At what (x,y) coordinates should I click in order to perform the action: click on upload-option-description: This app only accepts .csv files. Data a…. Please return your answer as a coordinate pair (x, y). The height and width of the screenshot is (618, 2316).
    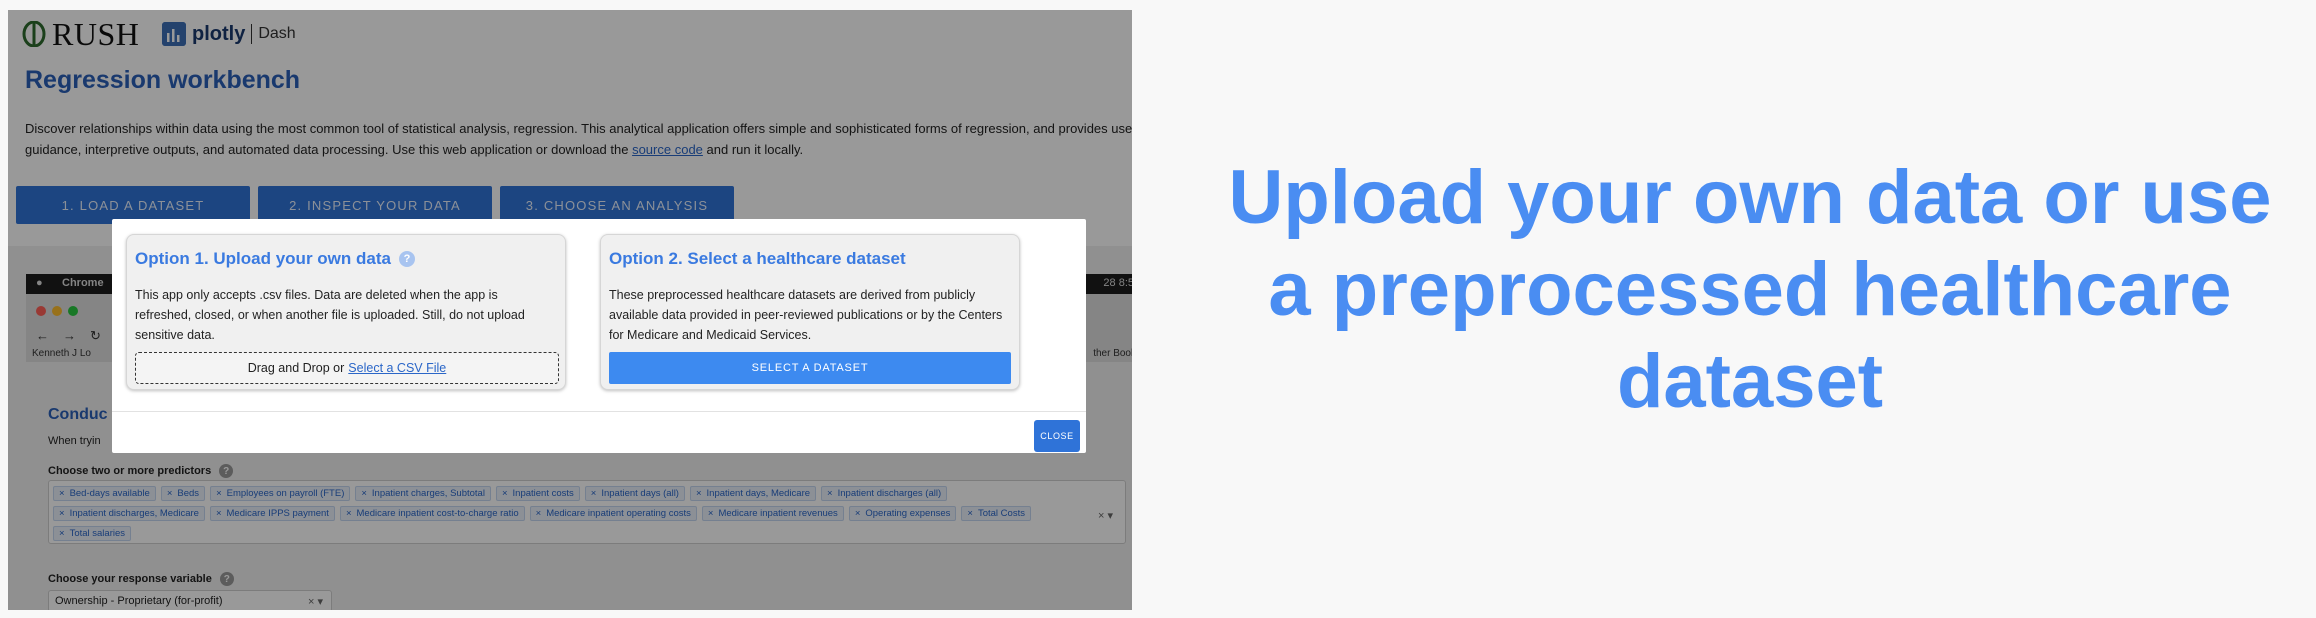
    Looking at the image, I should click on (330, 315).